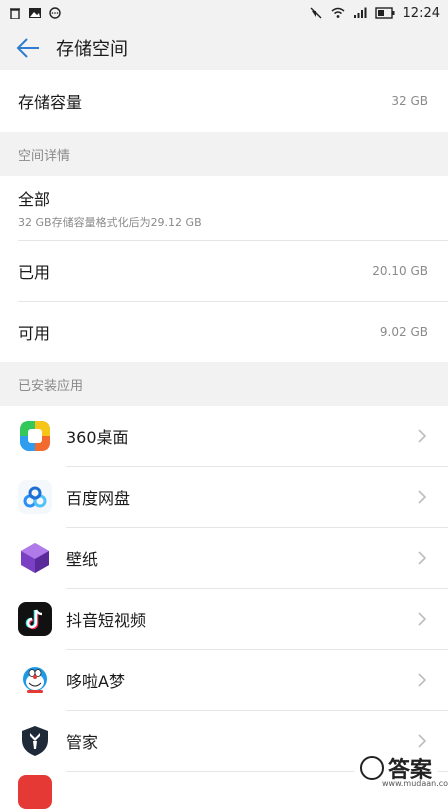  Describe the element at coordinates (35, 497) in the screenshot. I see `baidu-netdisk-icon` at that location.